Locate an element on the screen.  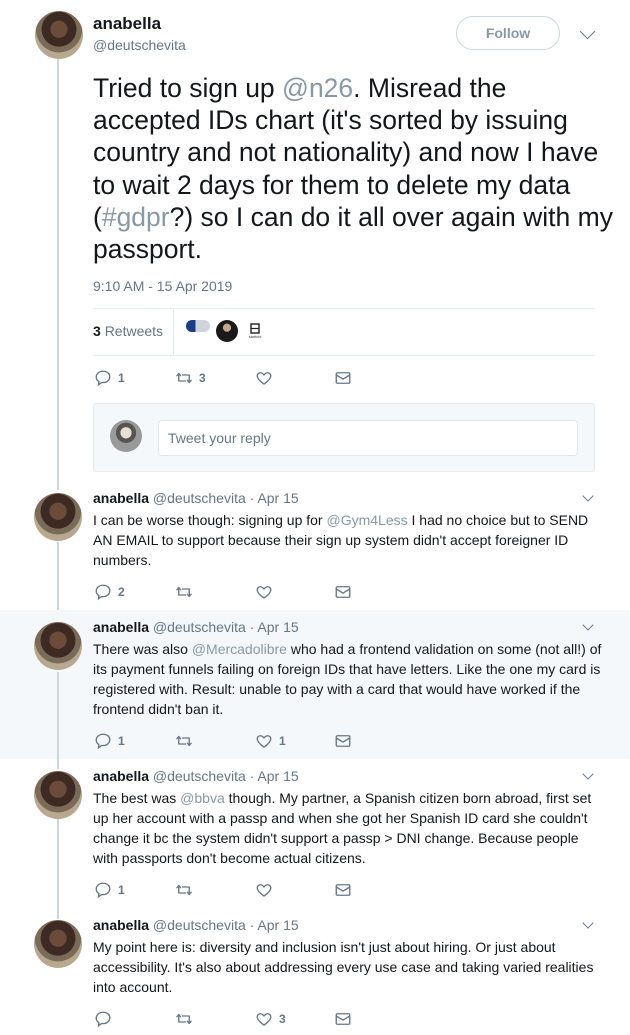
like-count: 1 is located at coordinates (282, 741).